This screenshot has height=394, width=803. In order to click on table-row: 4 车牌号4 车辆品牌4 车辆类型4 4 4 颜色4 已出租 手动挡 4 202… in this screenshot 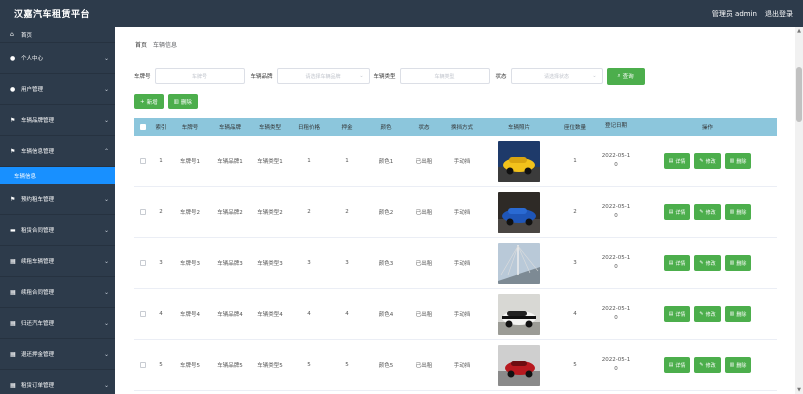, I will do `click(455, 314)`.